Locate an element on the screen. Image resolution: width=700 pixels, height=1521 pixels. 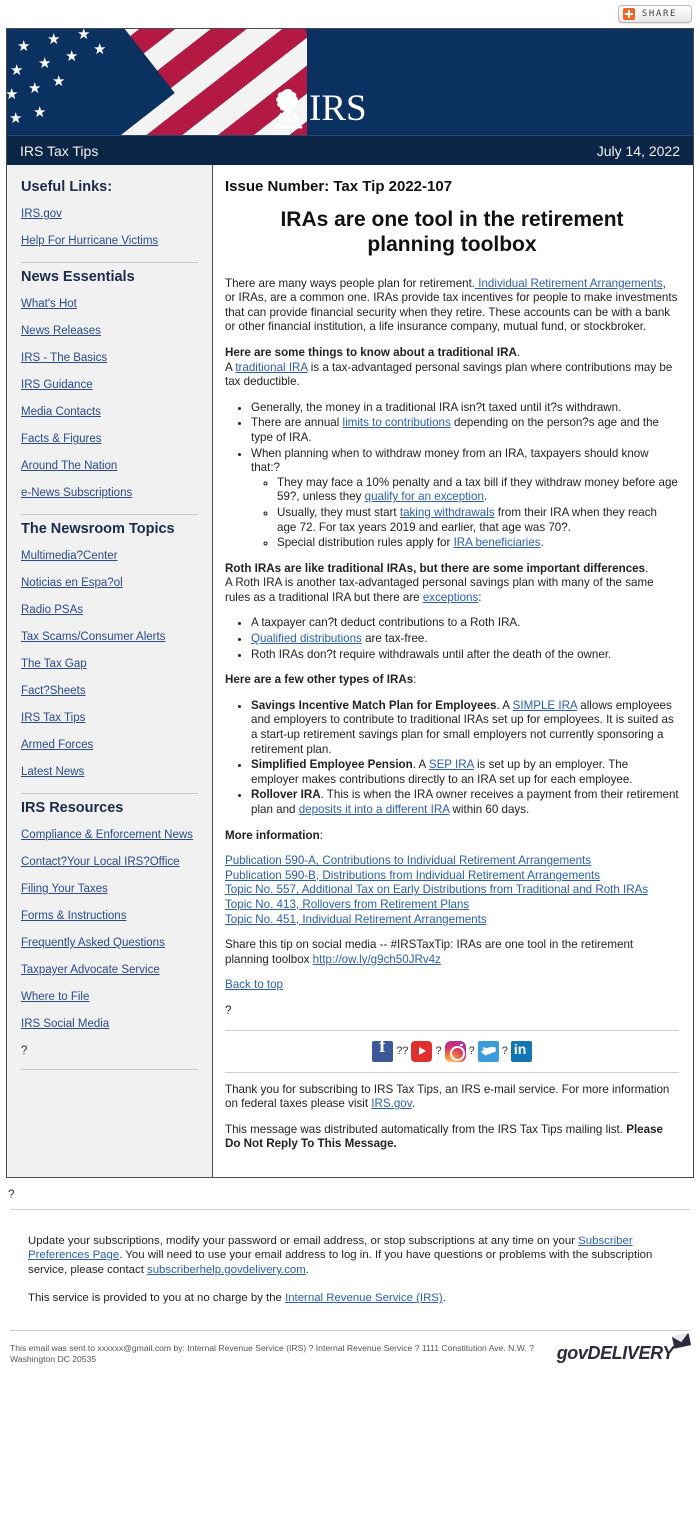
youtube-icon is located at coordinates (422, 1051).